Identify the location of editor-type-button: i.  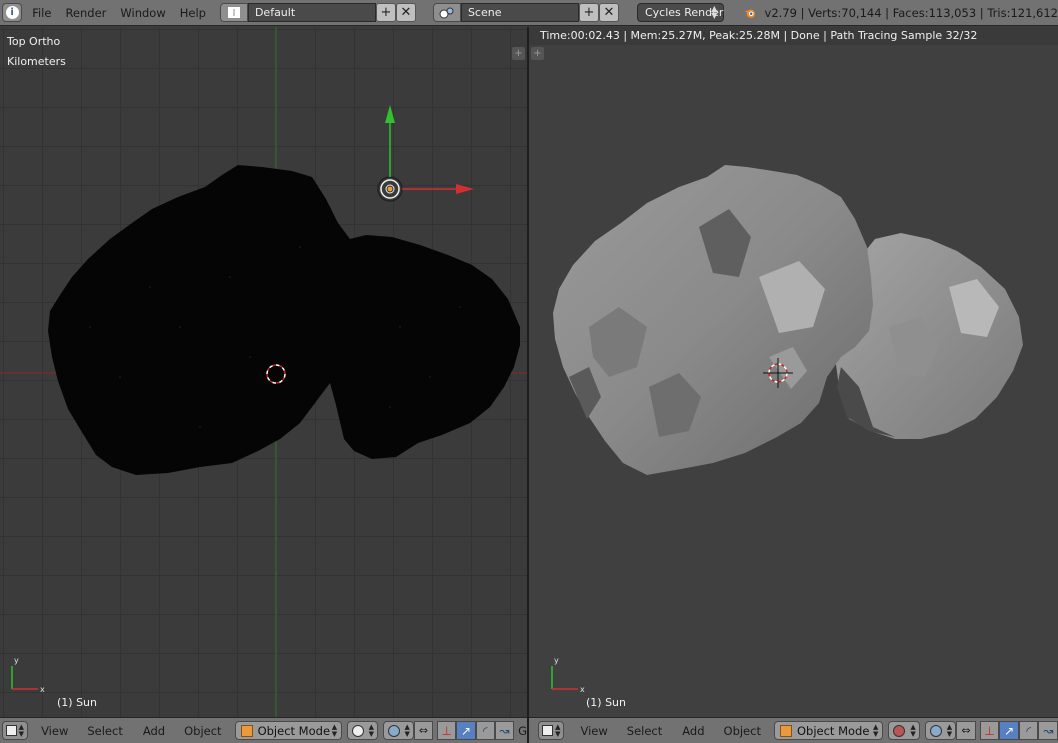
(12, 12).